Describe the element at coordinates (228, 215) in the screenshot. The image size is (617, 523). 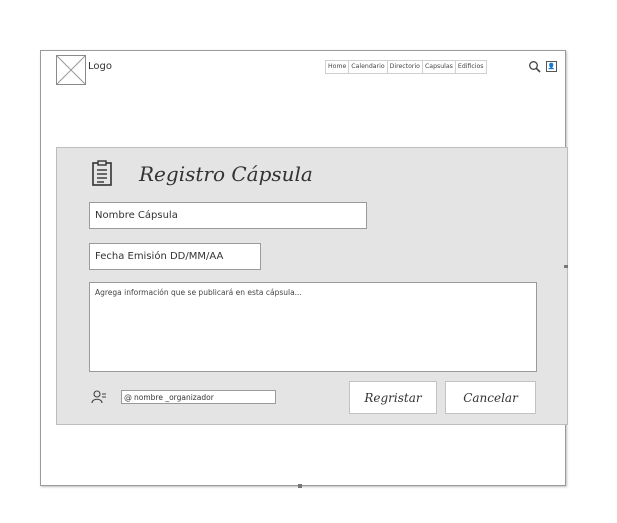
I see `nombre-capsula-input: Nombre Cápsula` at that location.